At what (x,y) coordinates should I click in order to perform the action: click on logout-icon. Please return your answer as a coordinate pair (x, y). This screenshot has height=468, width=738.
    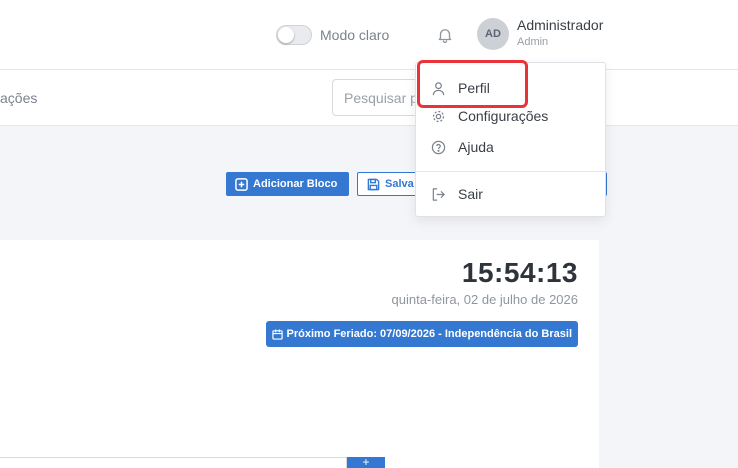
    Looking at the image, I should click on (438, 194).